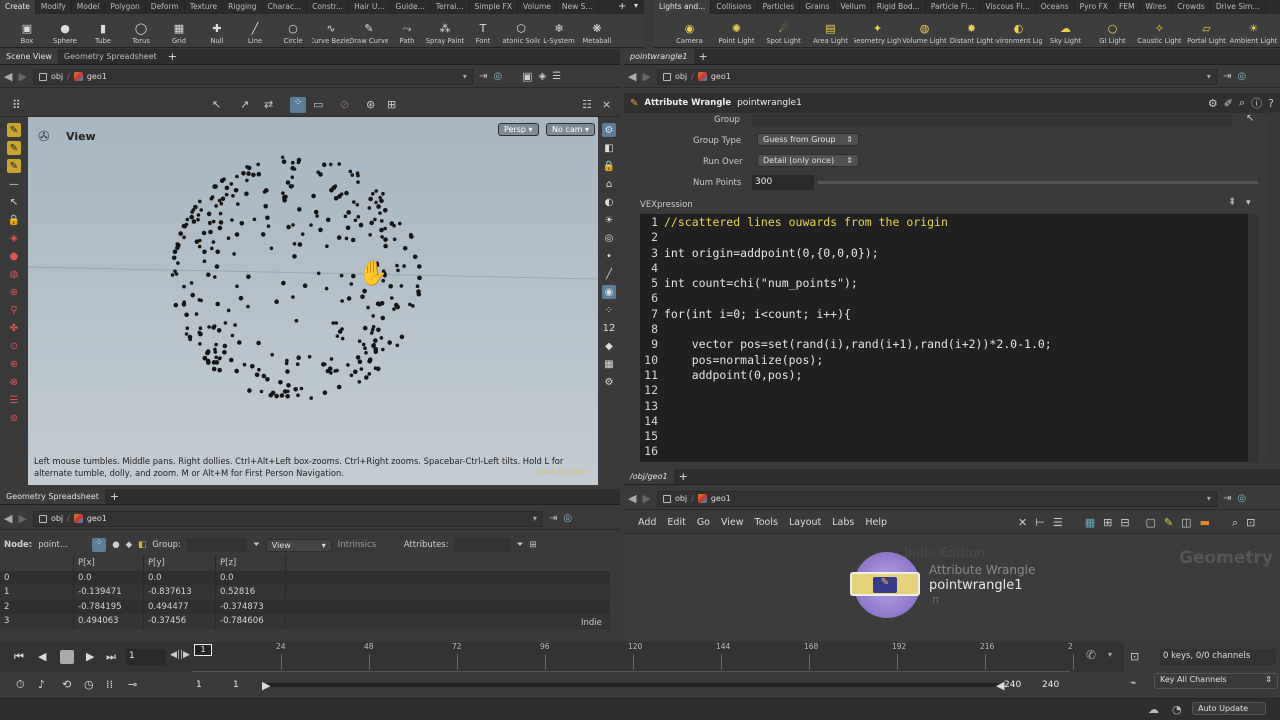 The image size is (1280, 720). I want to click on range-start-handle-icon: ▶, so click(266, 685).